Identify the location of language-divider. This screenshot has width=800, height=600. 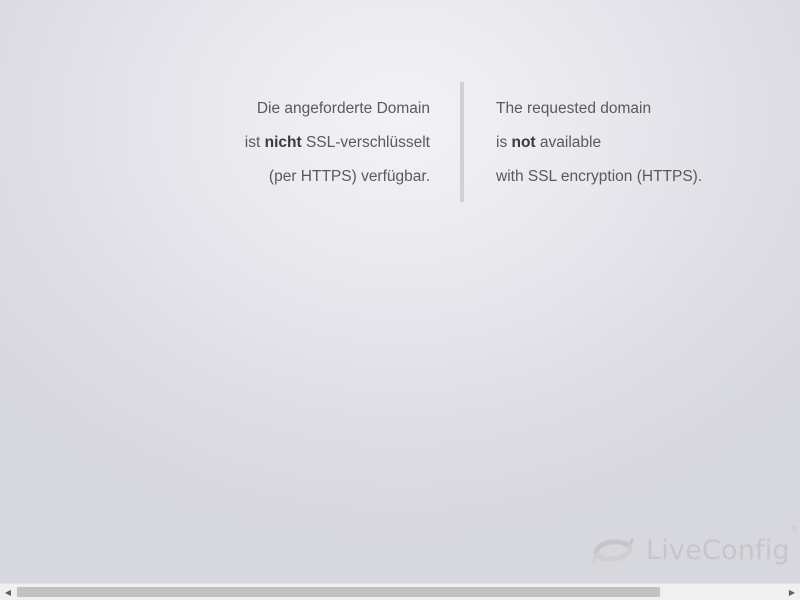
(462, 142).